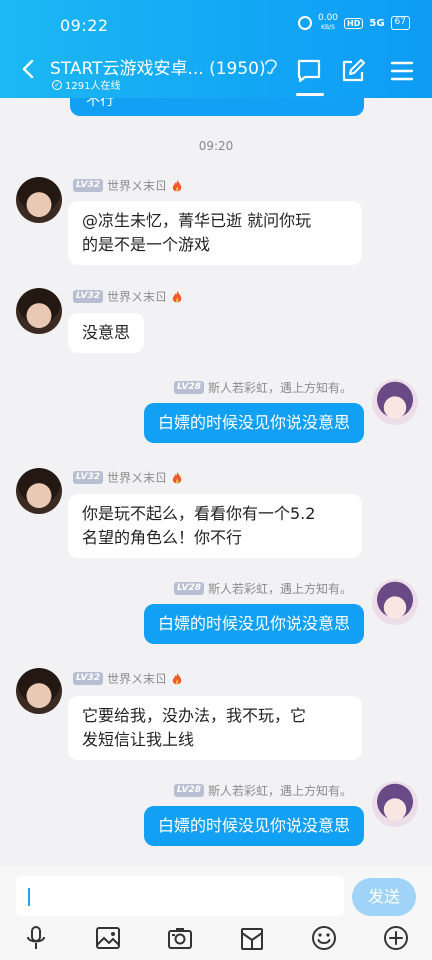 The image size is (432, 960). What do you see at coordinates (146, 244) in the screenshot?
I see `message-line: 的是不是一个游戏` at bounding box center [146, 244].